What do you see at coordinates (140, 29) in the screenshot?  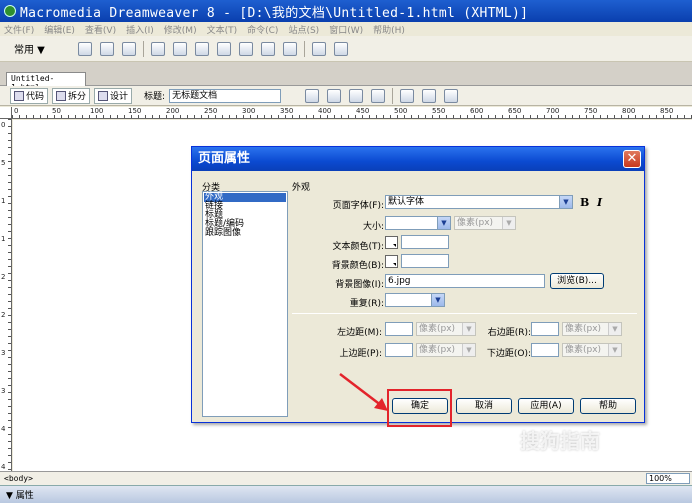 I see `menu-insert: 插入(I)` at bounding box center [140, 29].